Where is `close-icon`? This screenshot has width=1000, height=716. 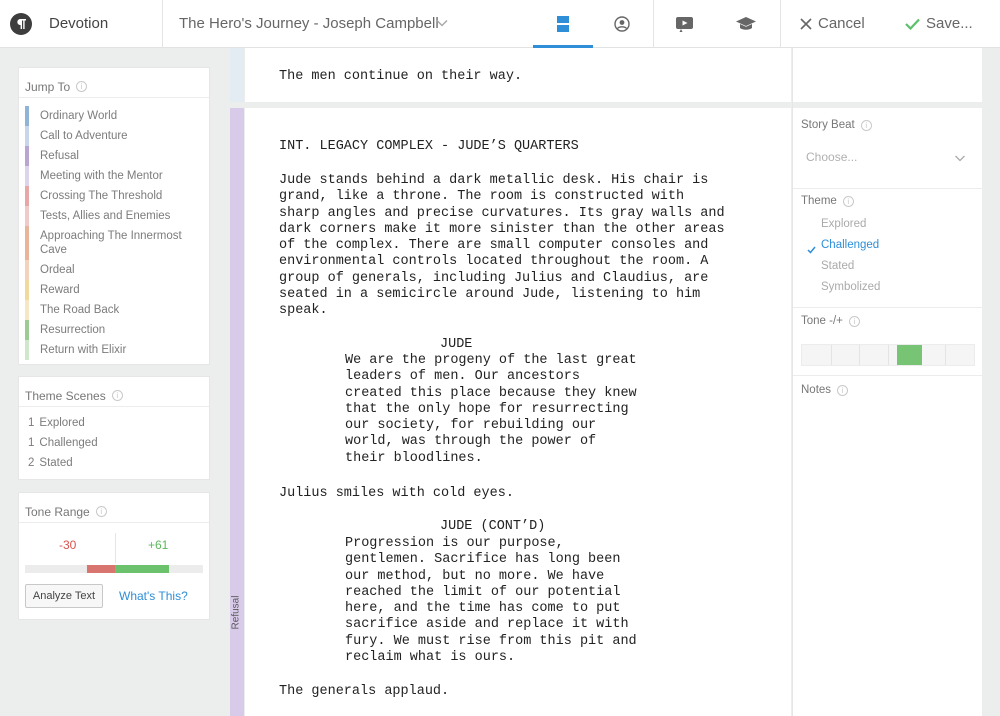 close-icon is located at coordinates (806, 23).